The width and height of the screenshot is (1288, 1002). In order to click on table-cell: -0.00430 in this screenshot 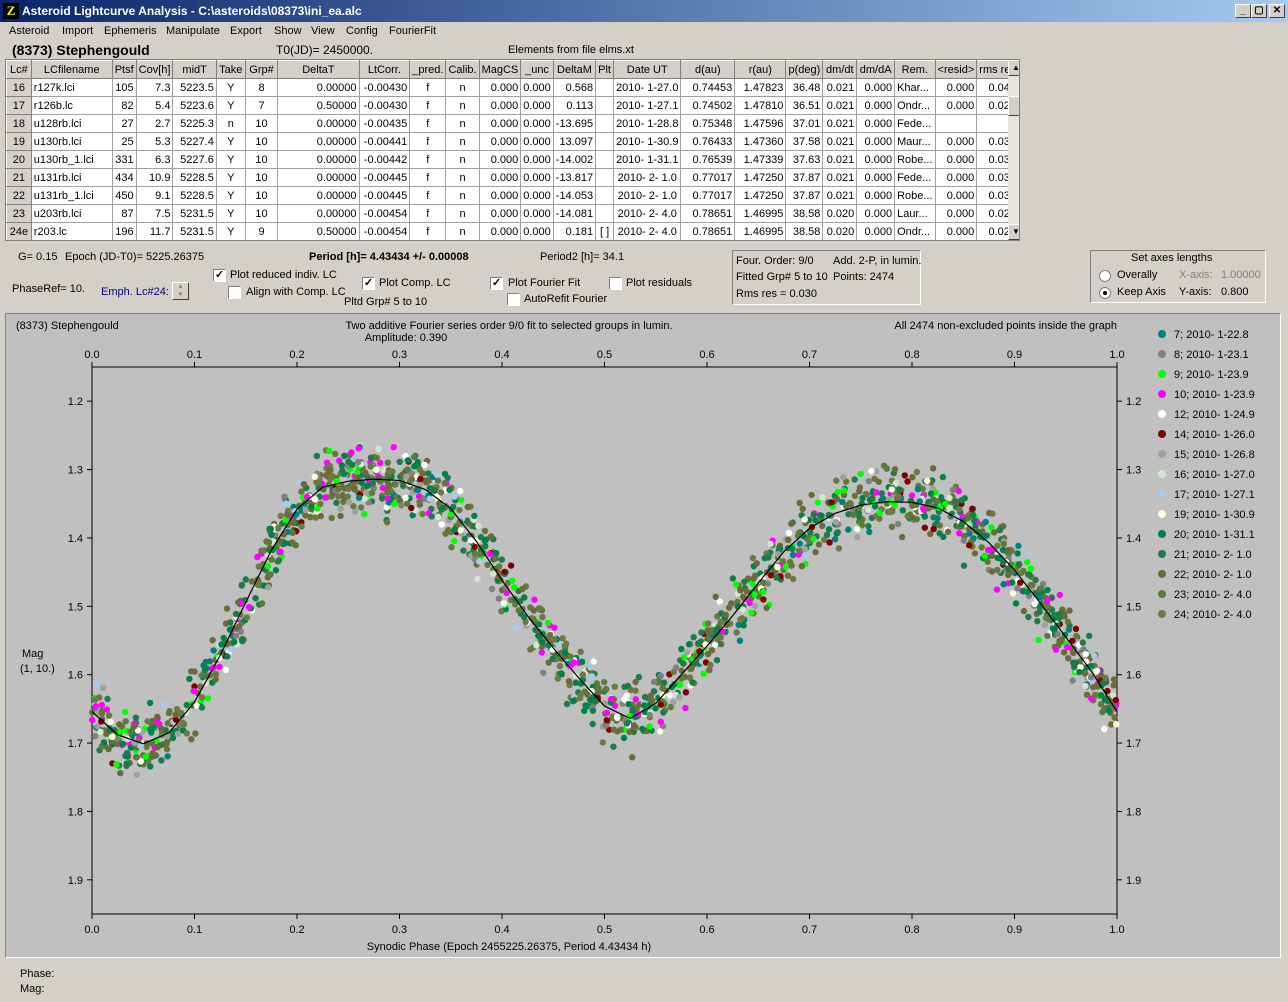, I will do `click(384, 87)`.